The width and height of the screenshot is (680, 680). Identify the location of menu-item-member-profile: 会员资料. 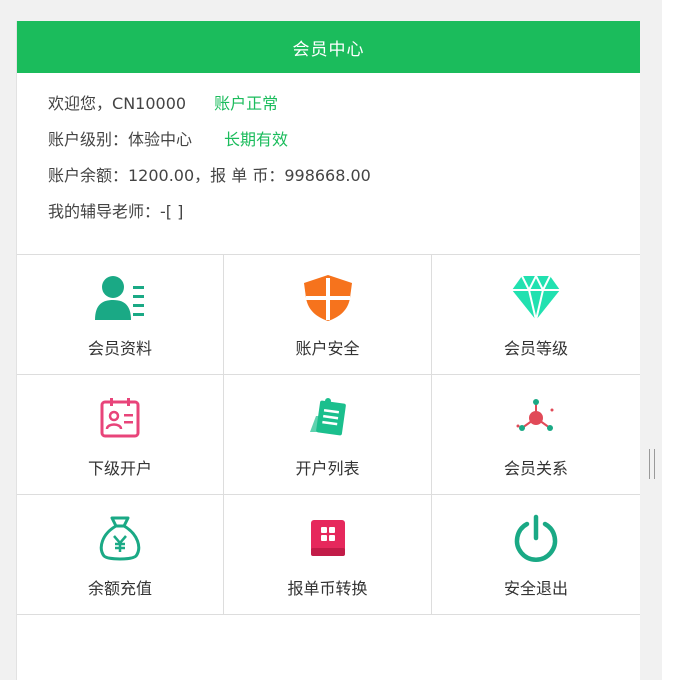
(120, 315).